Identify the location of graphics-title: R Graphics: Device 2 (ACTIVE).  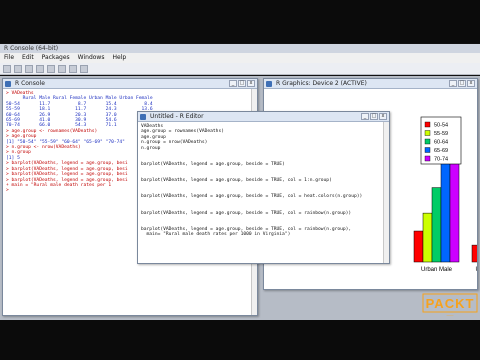
(321, 83).